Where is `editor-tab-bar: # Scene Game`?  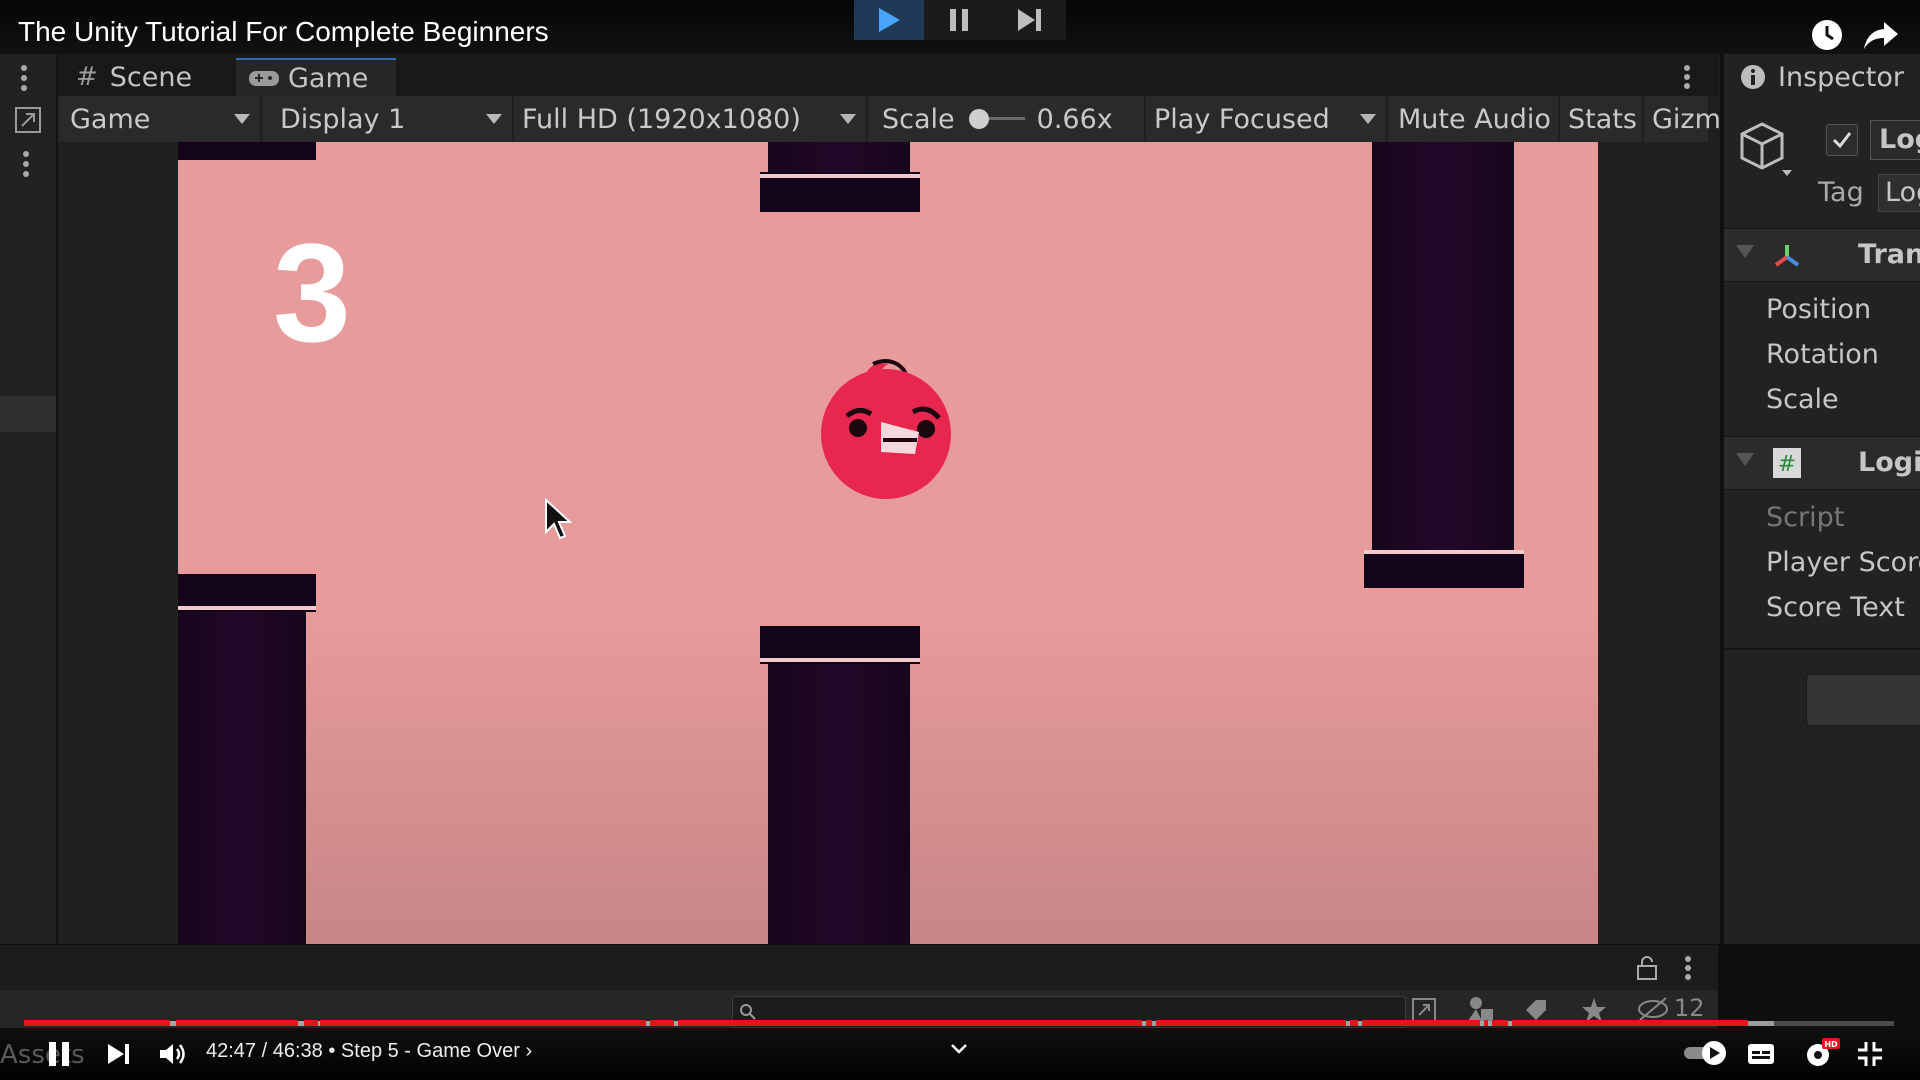 editor-tab-bar: # Scene Game is located at coordinates (888, 75).